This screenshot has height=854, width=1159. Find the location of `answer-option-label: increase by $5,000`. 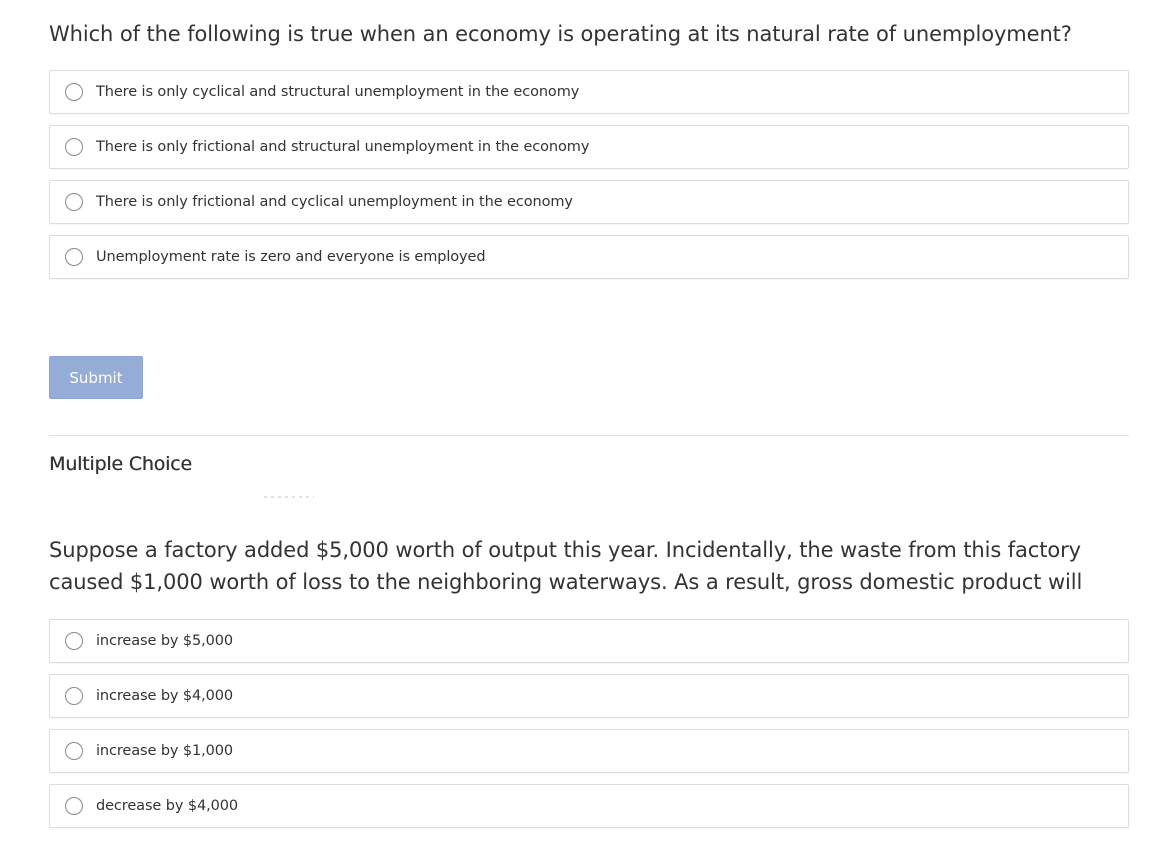

answer-option-label: increase by $5,000 is located at coordinates (165, 641).